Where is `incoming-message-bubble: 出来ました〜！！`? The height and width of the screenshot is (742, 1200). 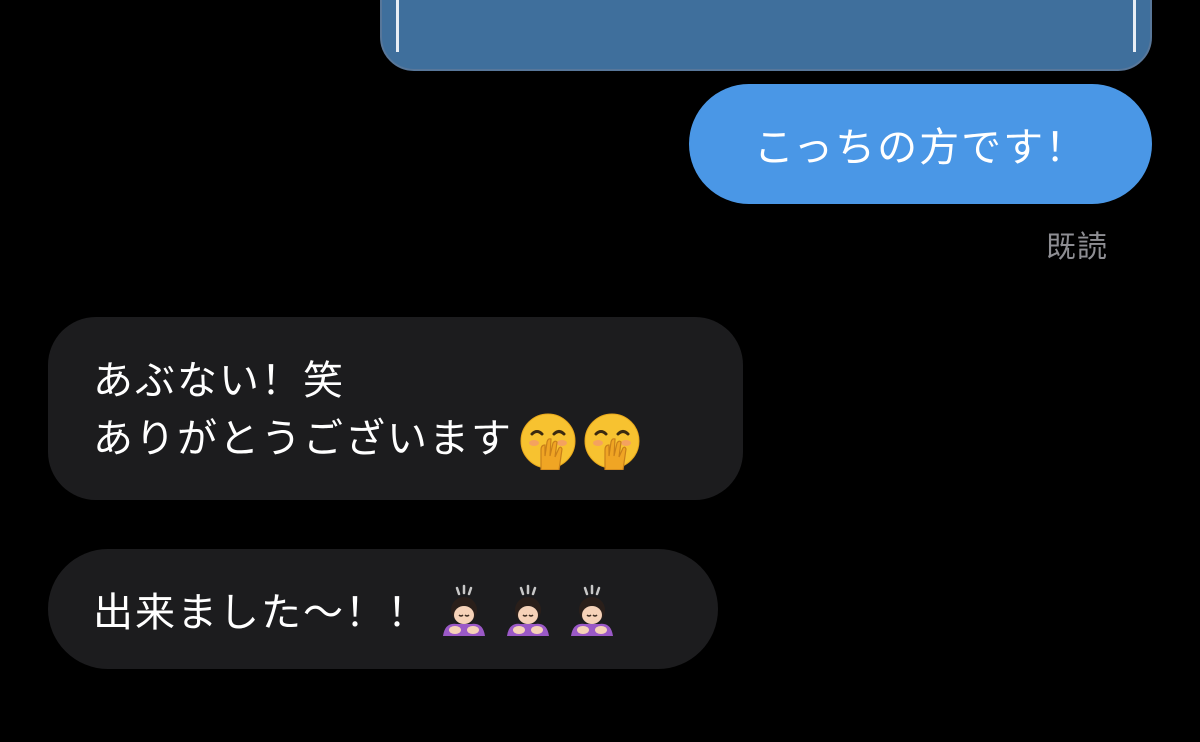 incoming-message-bubble: 出来ました〜！！ is located at coordinates (383, 609).